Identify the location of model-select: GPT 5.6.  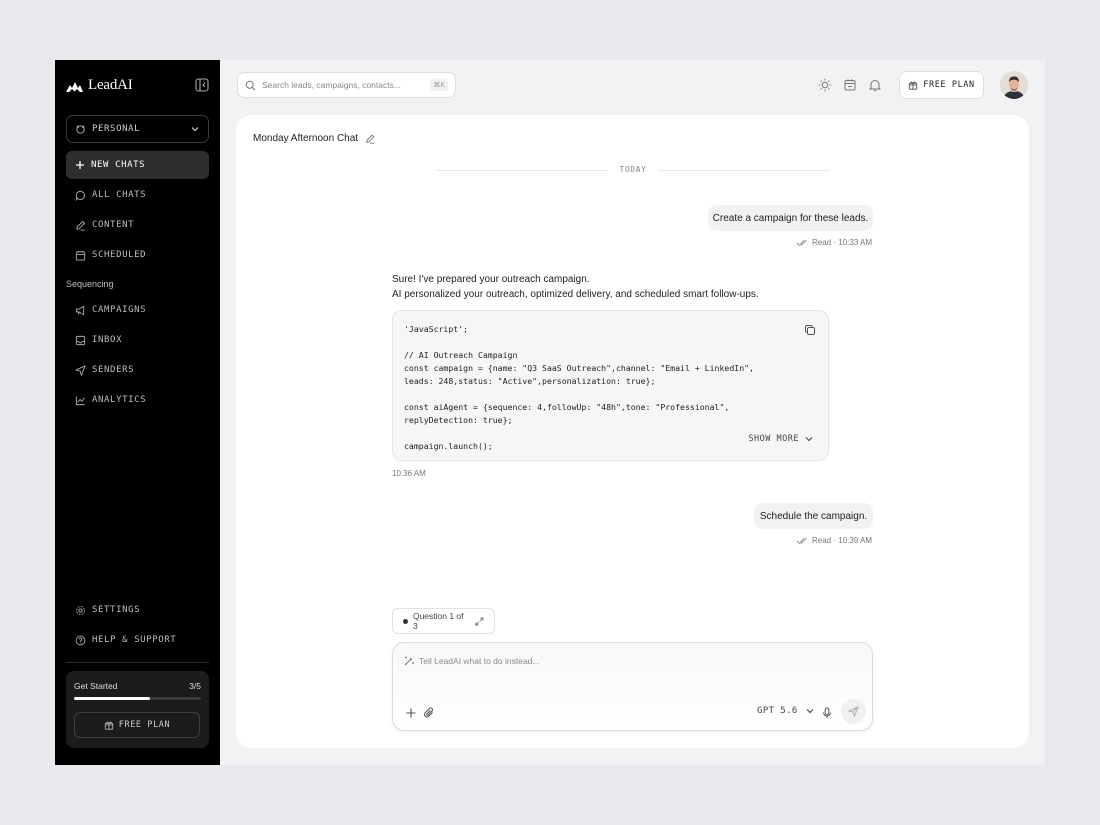
(786, 711).